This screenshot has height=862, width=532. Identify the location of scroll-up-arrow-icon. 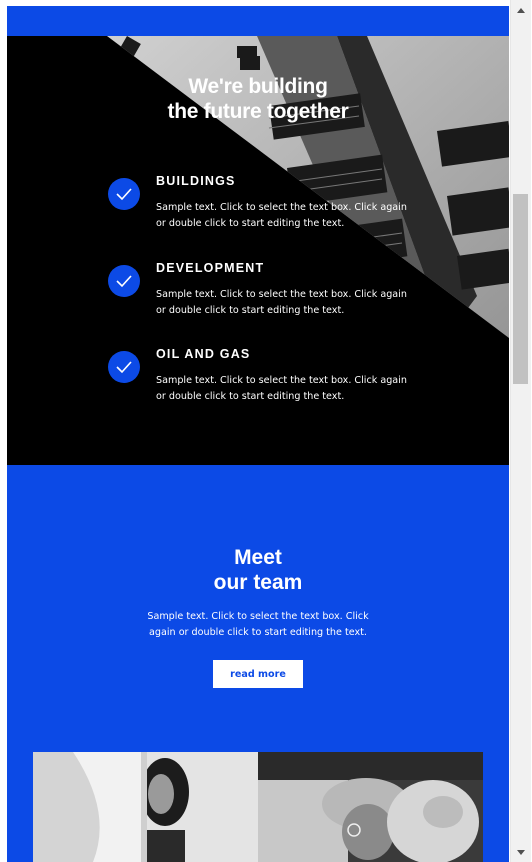
(521, 10).